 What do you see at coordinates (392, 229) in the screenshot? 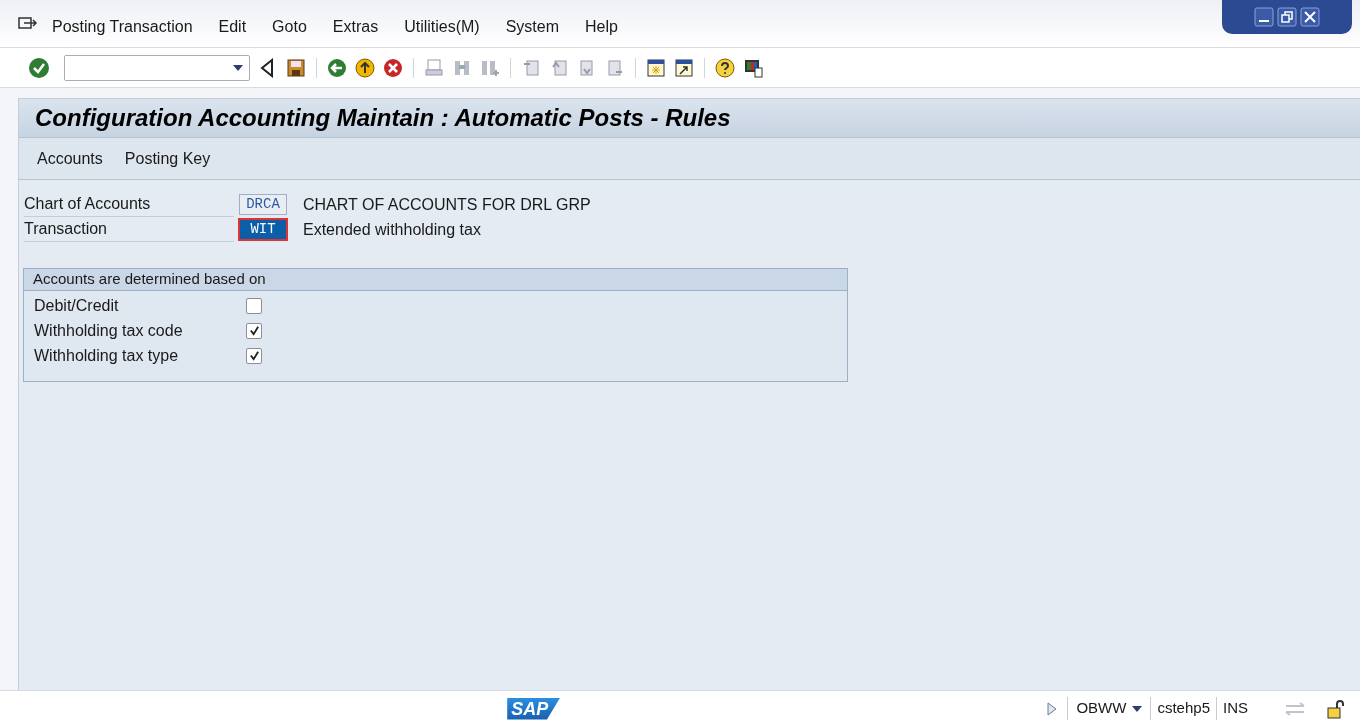
I see `field-description: Extended withholding tax` at bounding box center [392, 229].